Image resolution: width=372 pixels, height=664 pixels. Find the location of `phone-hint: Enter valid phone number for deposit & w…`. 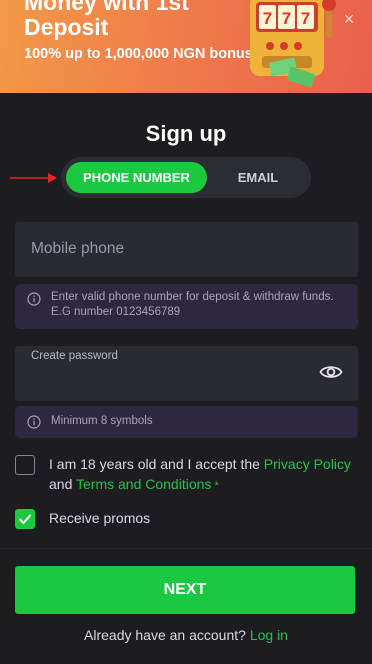

phone-hint: Enter valid phone number for deposit & w… is located at coordinates (186, 306).